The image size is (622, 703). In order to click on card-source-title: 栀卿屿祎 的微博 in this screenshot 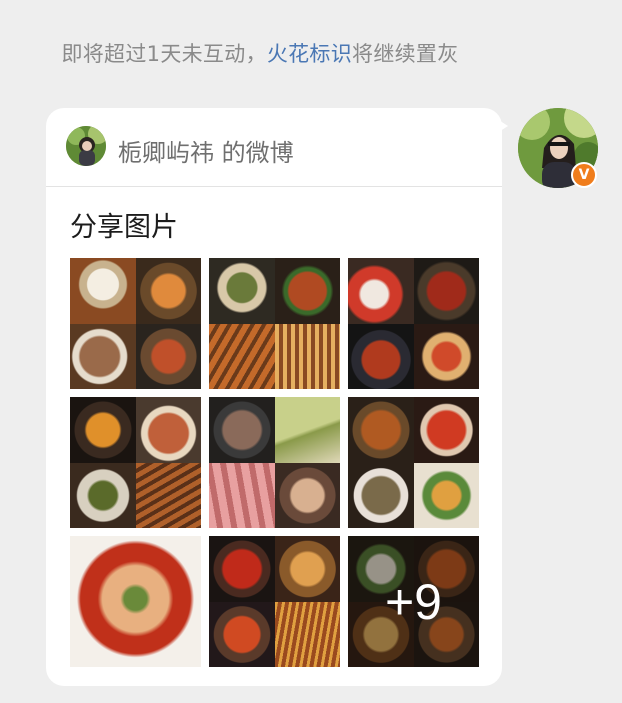, I will do `click(206, 153)`.